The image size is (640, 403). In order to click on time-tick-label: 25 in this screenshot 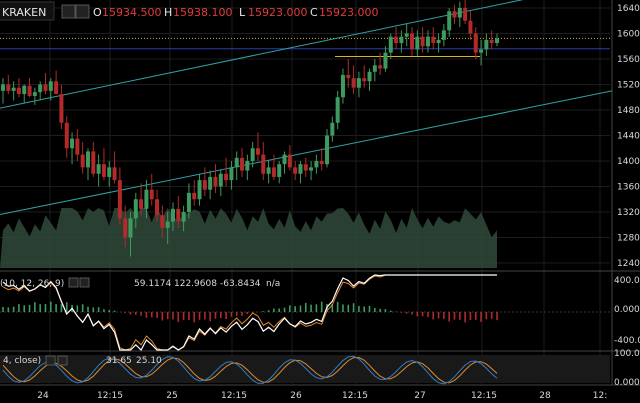, I will do `click(171, 396)`.